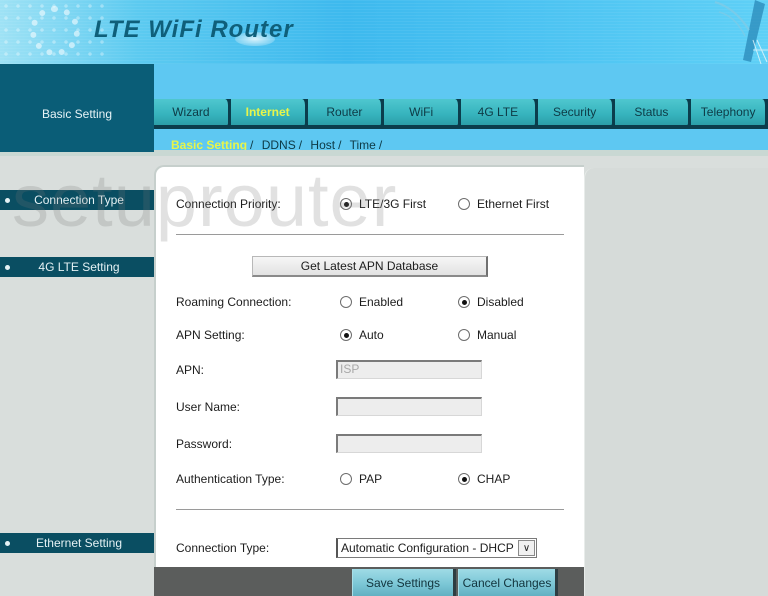 The image size is (768, 596). What do you see at coordinates (576, 113) in the screenshot?
I see `tab-security: Security` at bounding box center [576, 113].